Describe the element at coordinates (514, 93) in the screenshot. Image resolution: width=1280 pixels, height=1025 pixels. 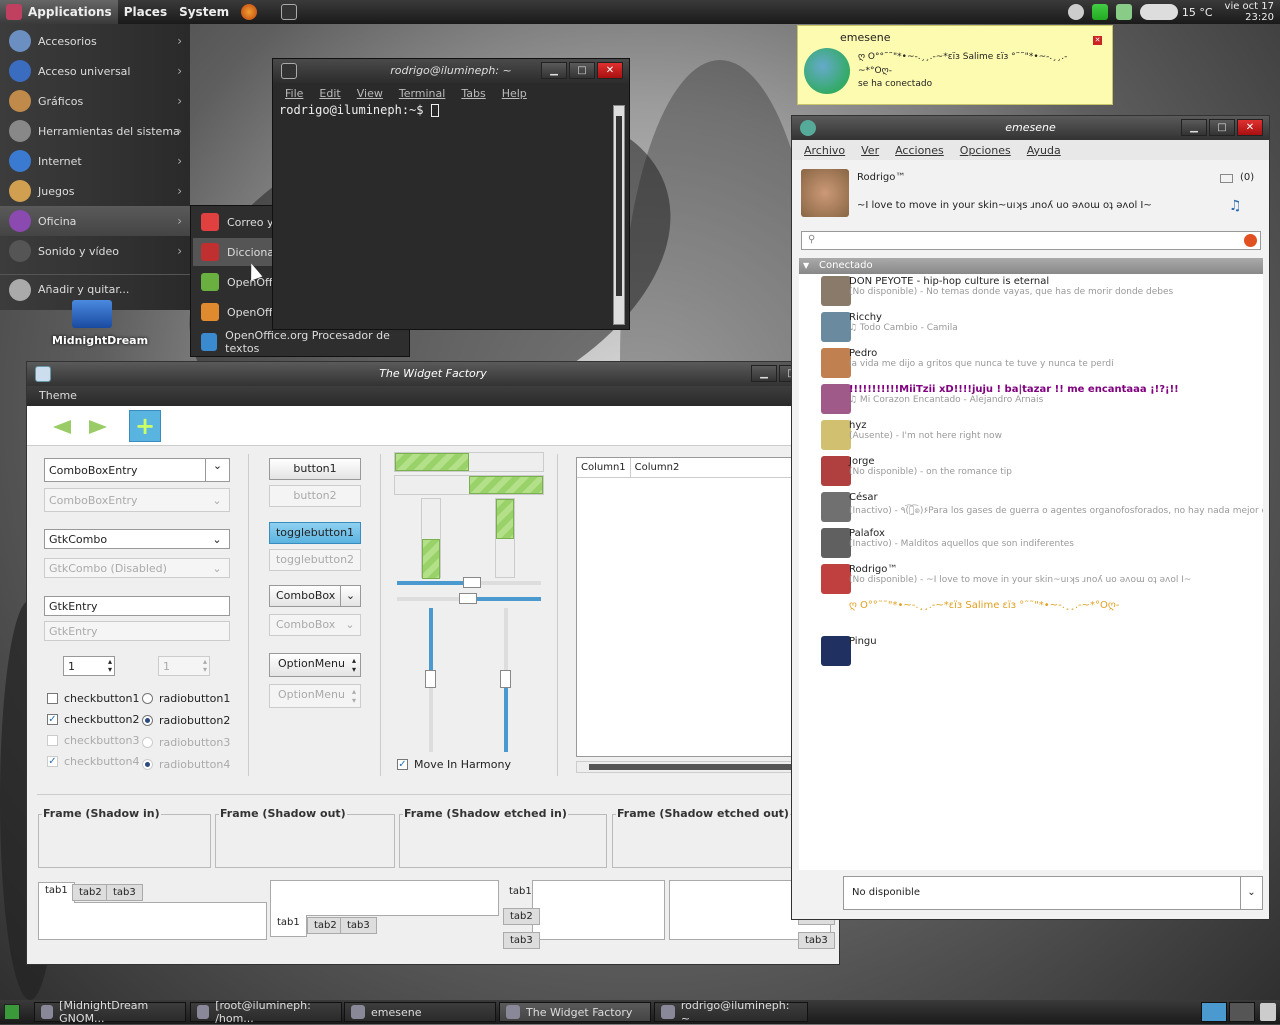
I see `menu-help: Help` at that location.